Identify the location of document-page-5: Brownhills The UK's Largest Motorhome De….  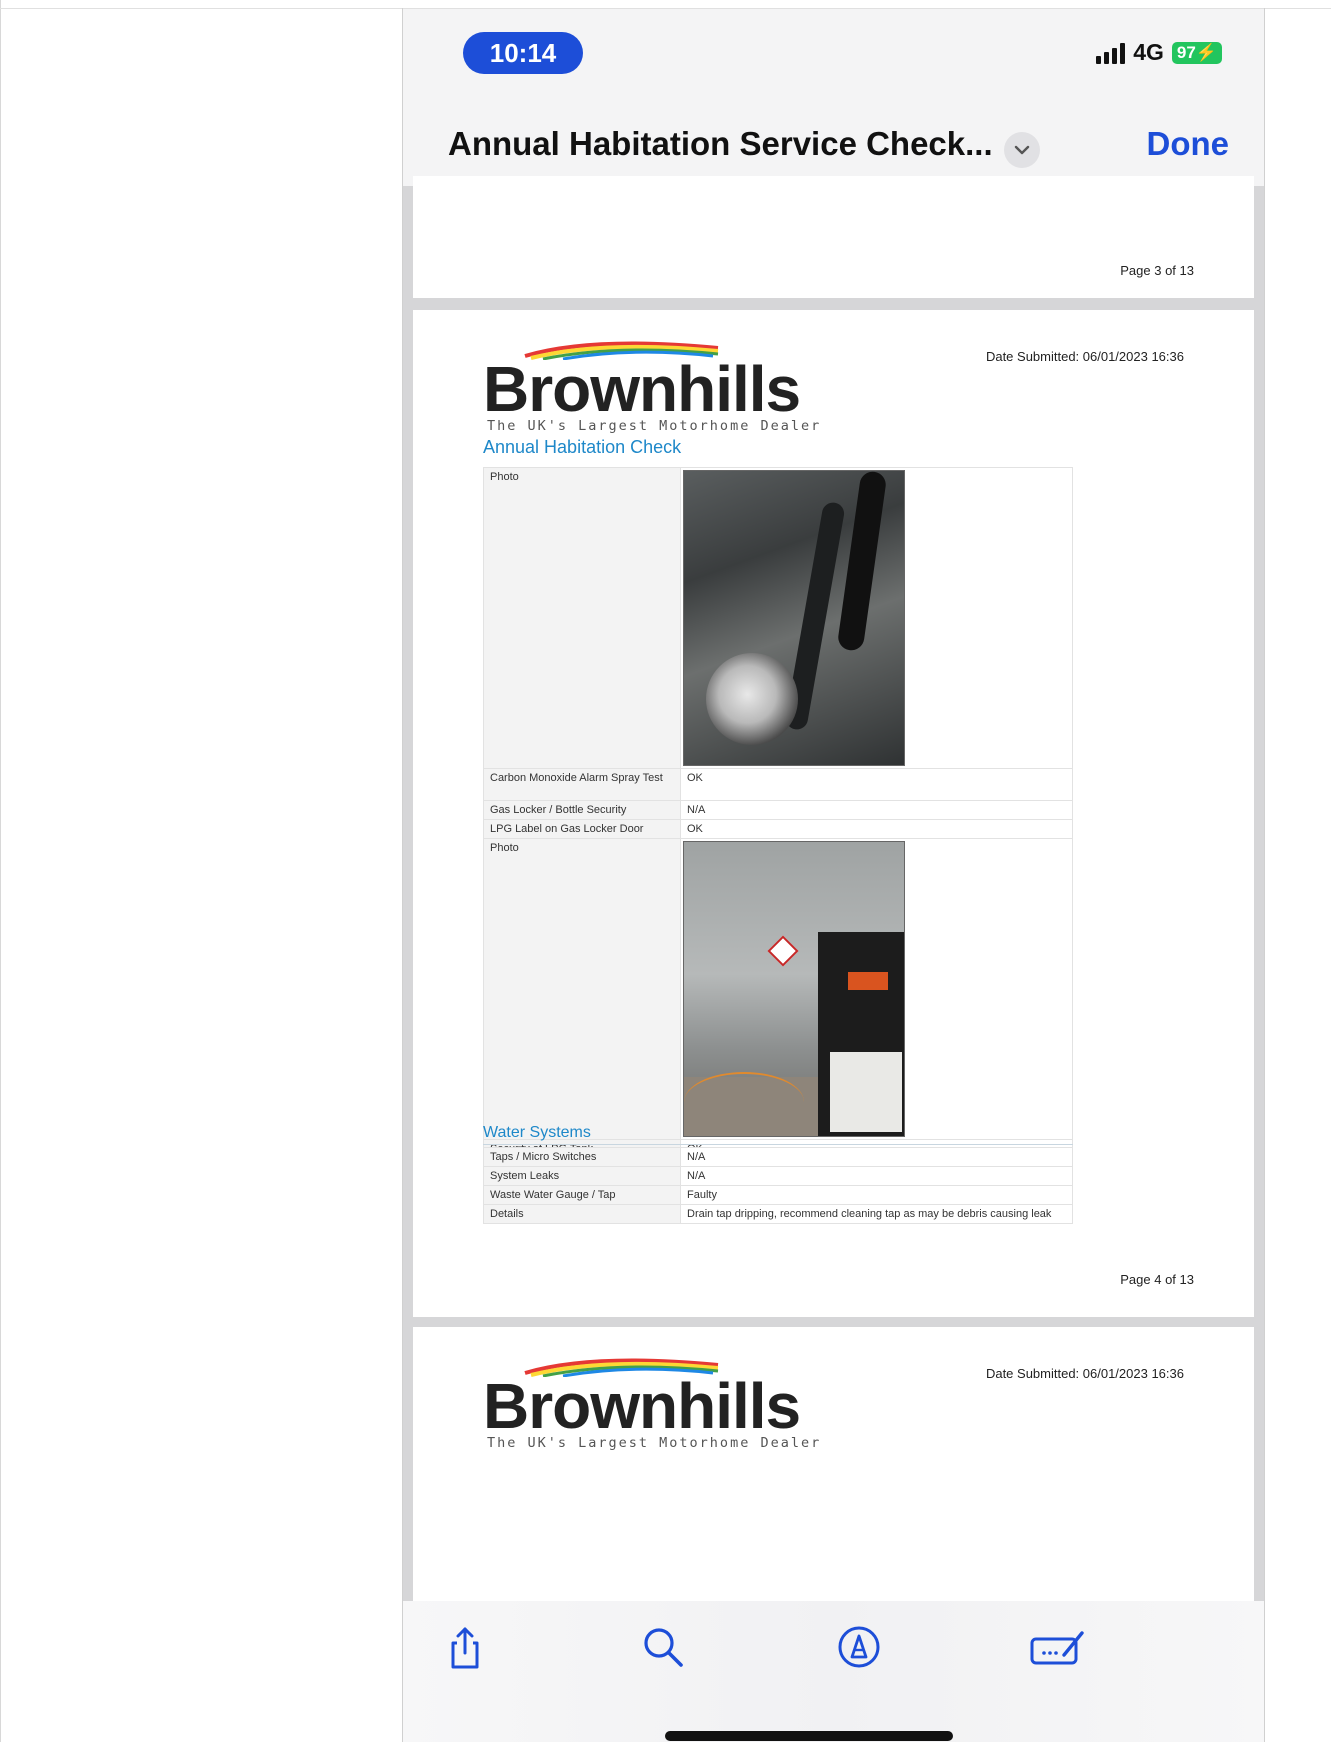
(833, 1472).